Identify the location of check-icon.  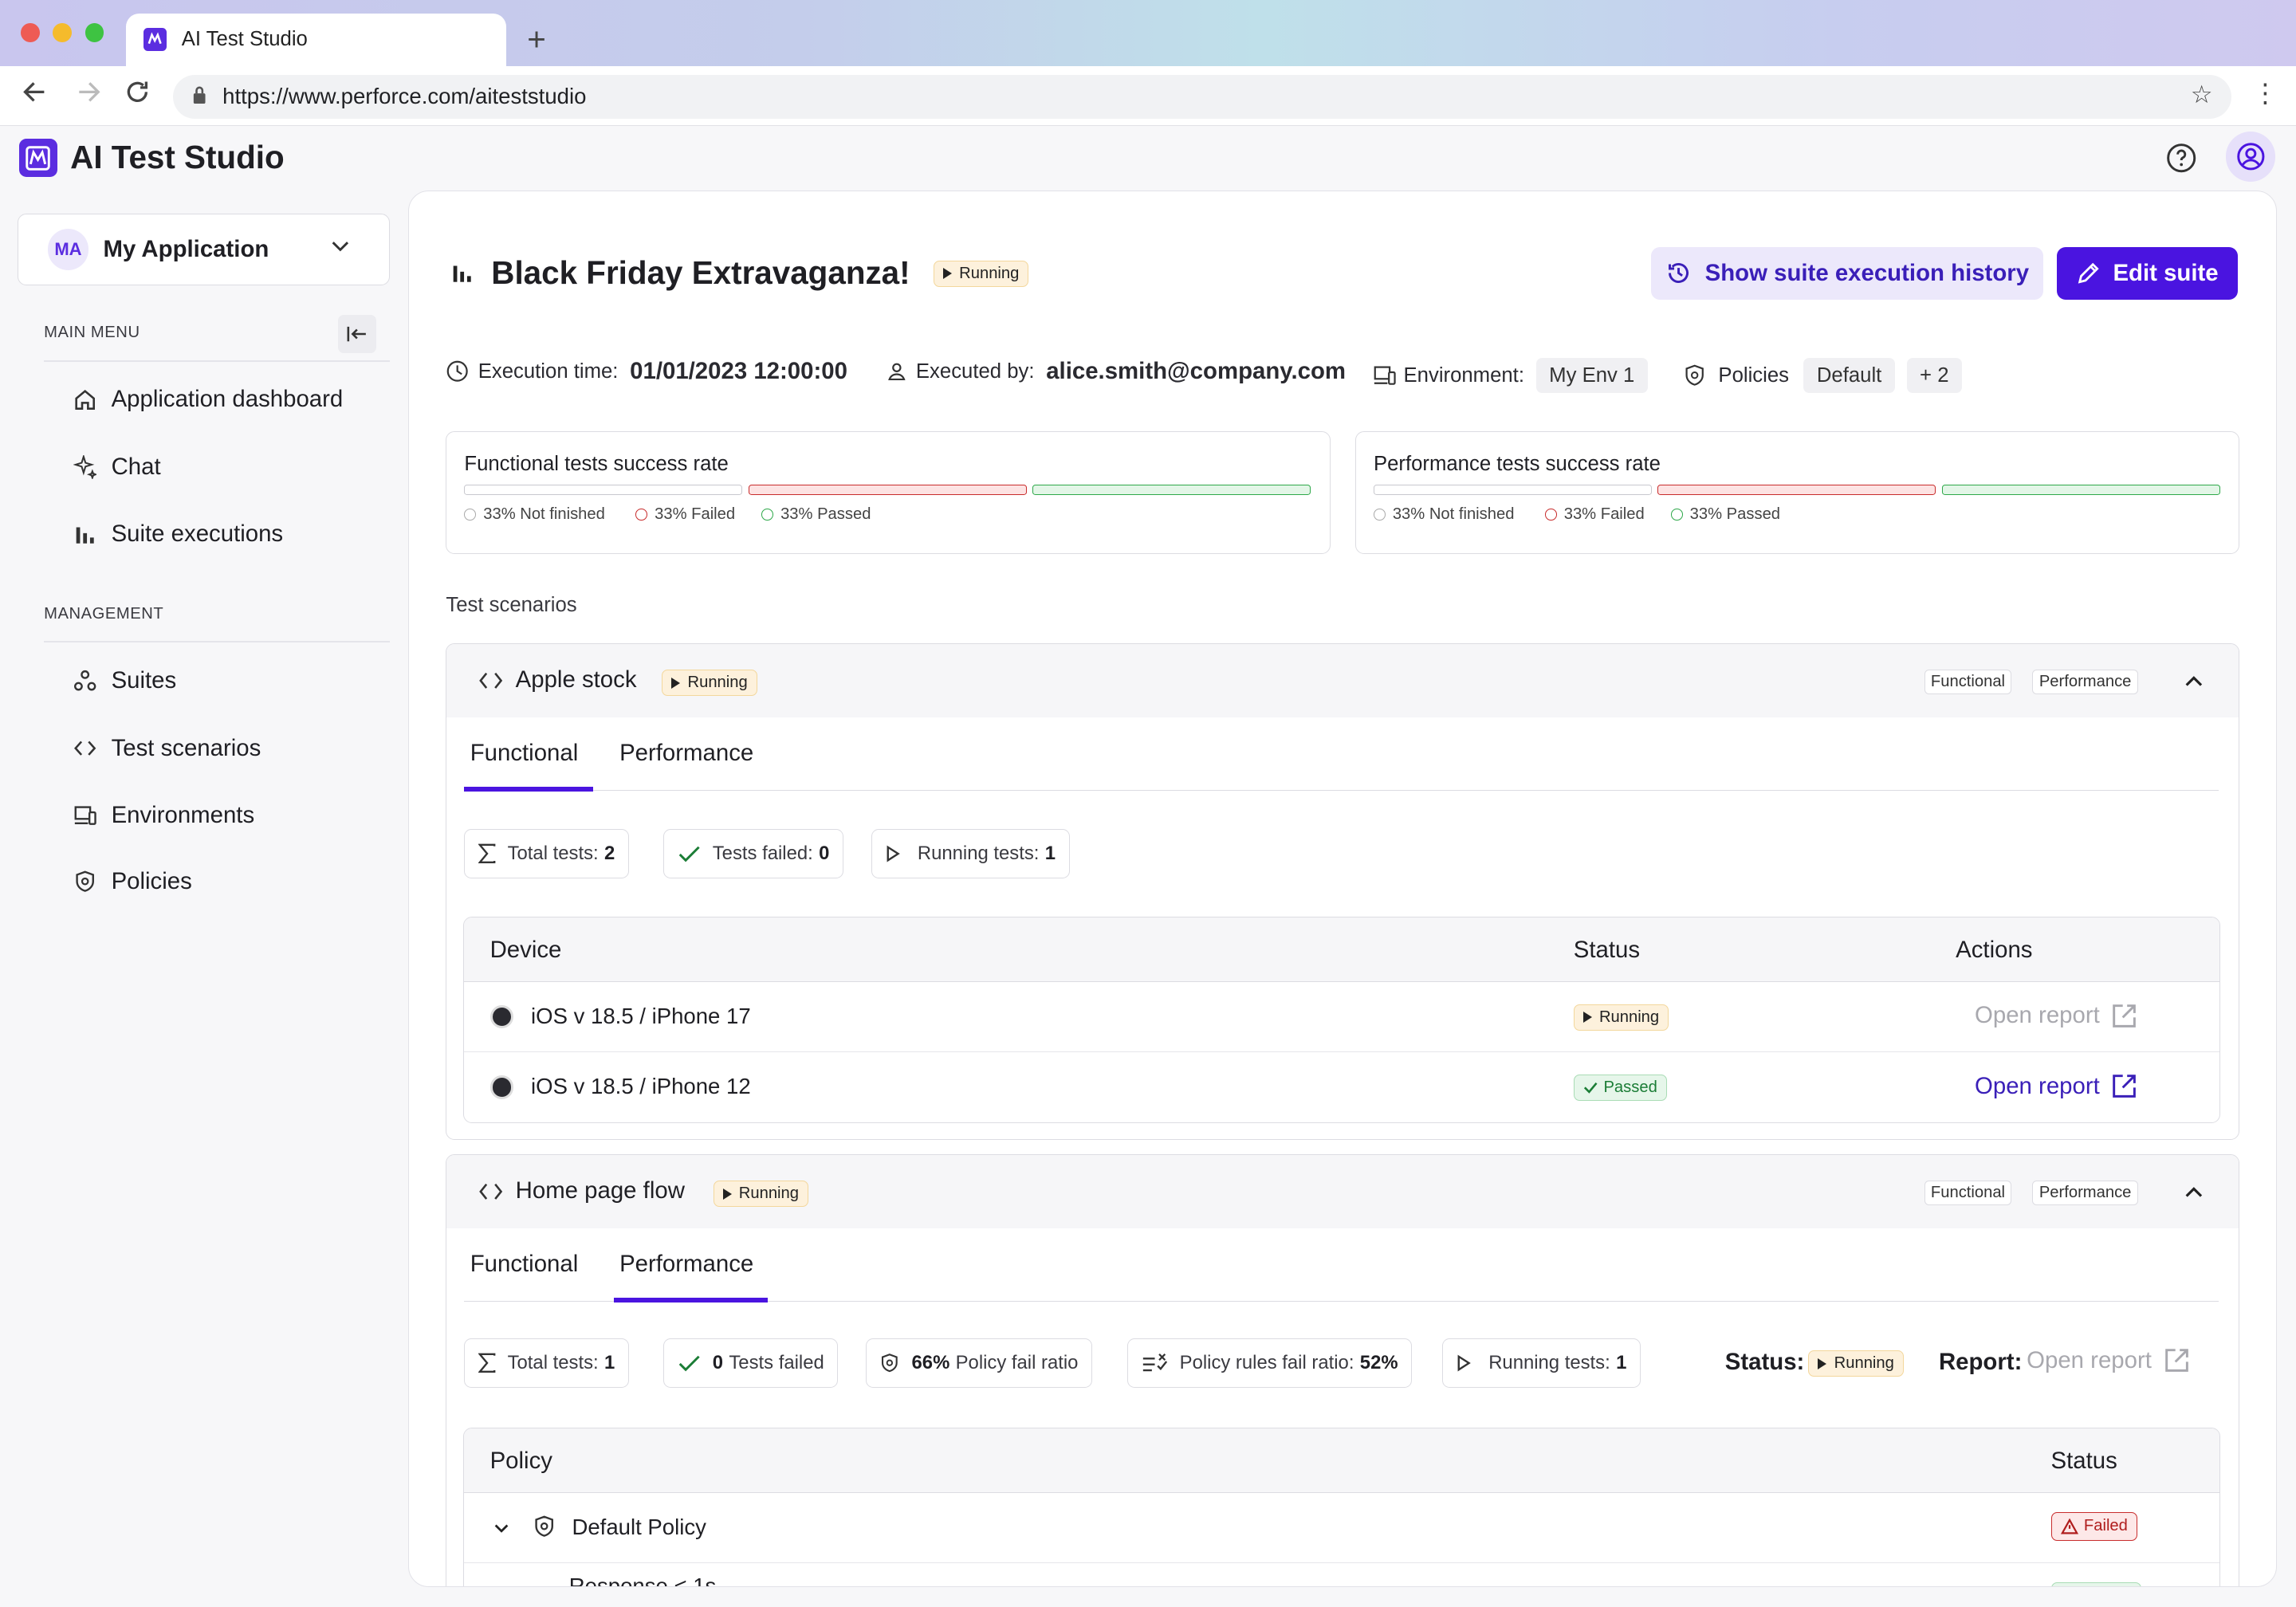
(689, 854).